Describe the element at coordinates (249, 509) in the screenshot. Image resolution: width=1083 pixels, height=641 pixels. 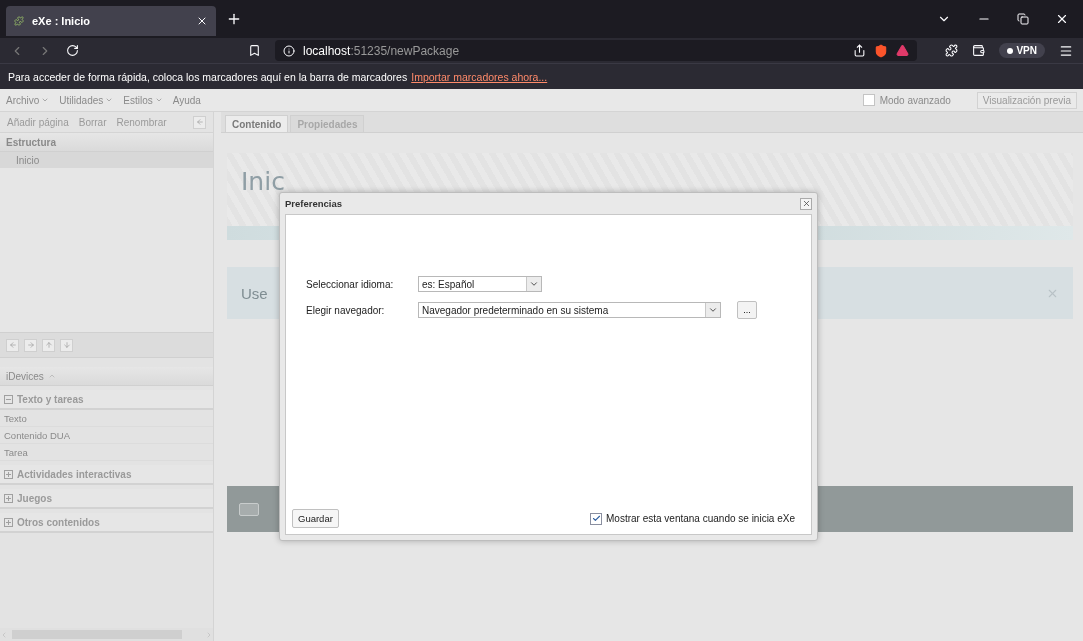
I see `license-icon` at that location.